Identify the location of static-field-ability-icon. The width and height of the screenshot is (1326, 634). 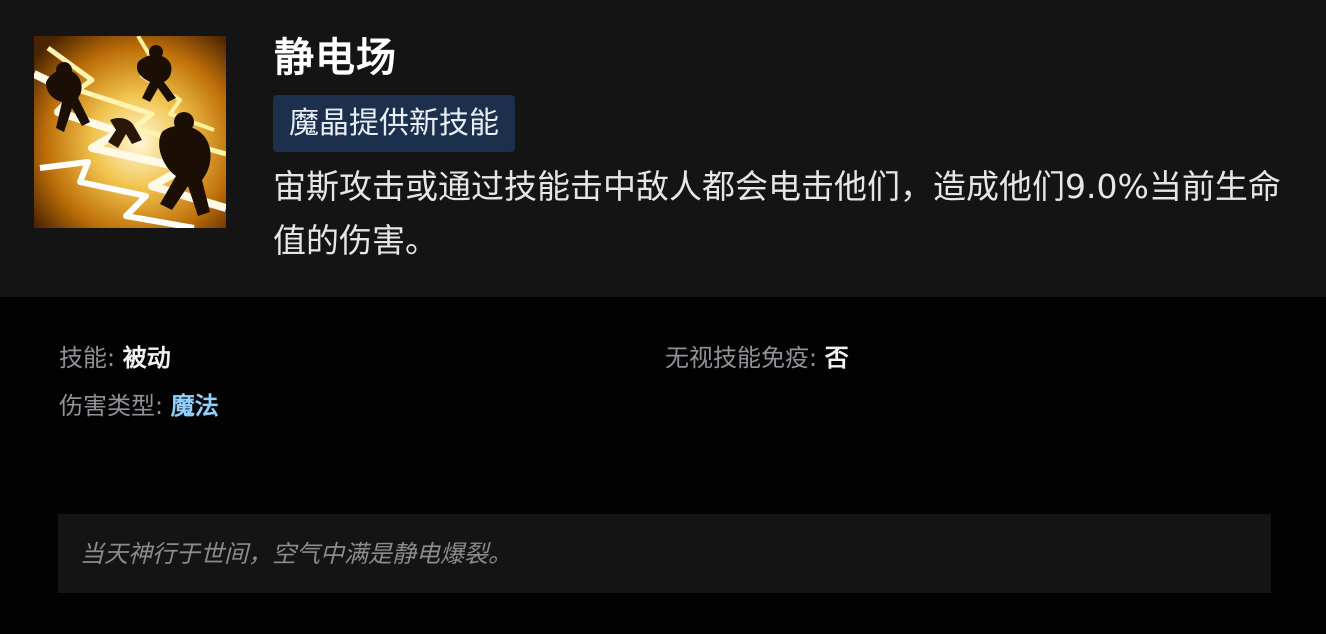
(130, 132).